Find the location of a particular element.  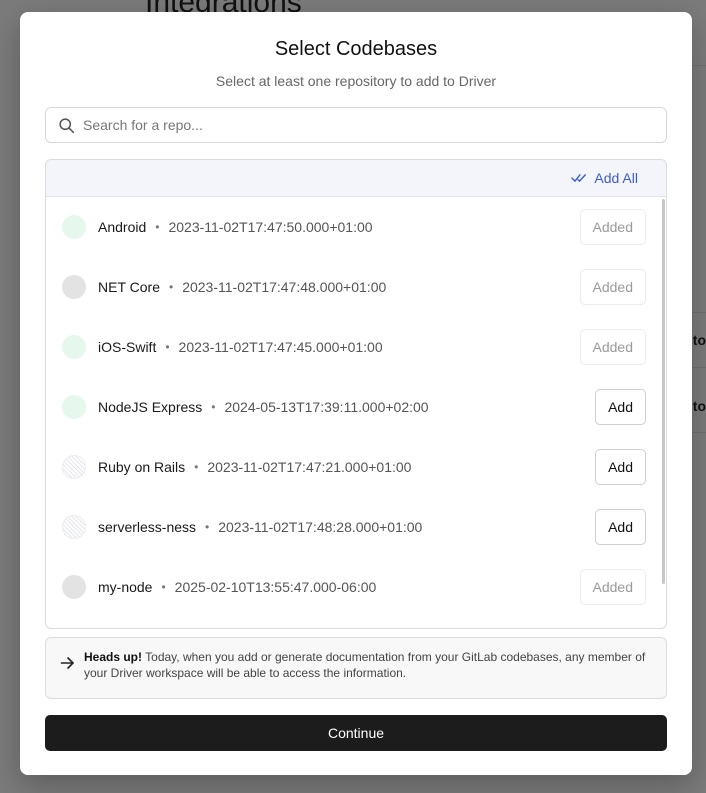

add-all-button: Add All is located at coordinates (604, 178).